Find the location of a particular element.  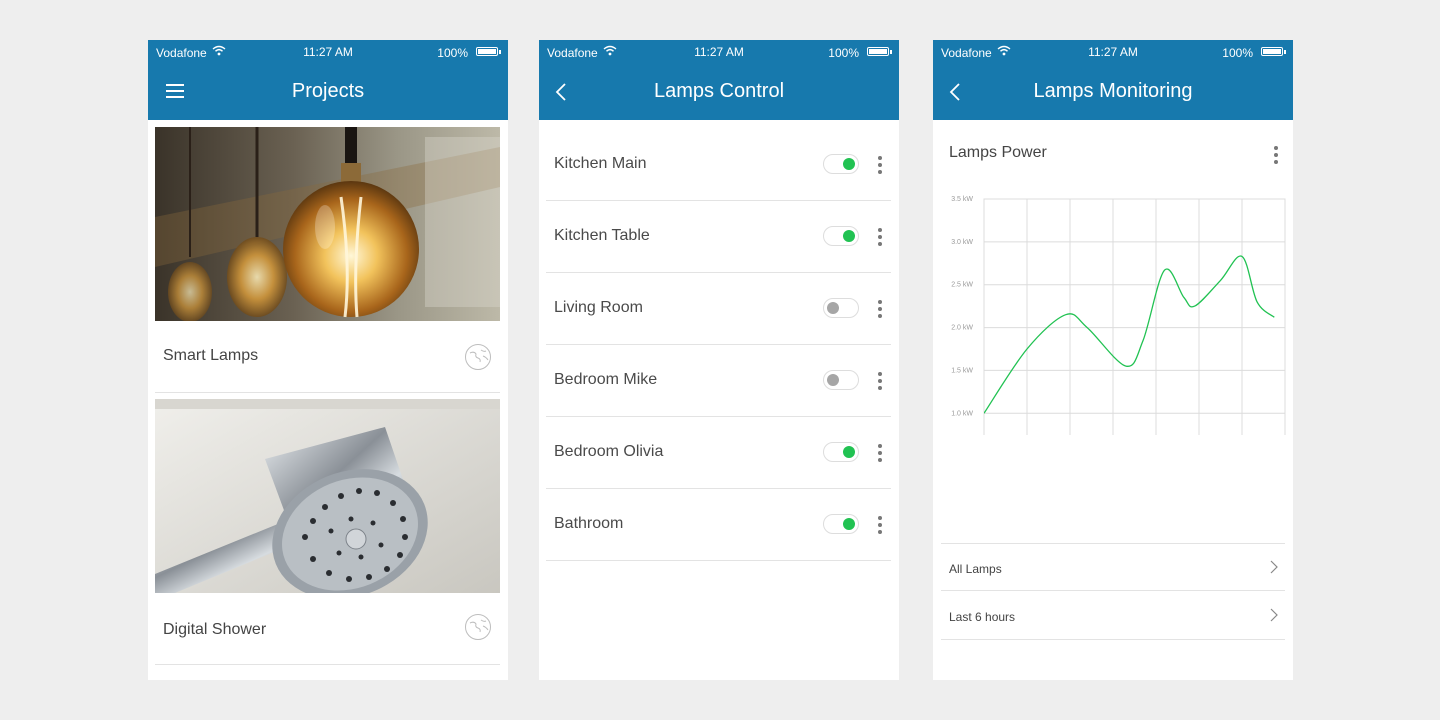

project-item-digital-shower: Digital Shower is located at coordinates (327, 629).